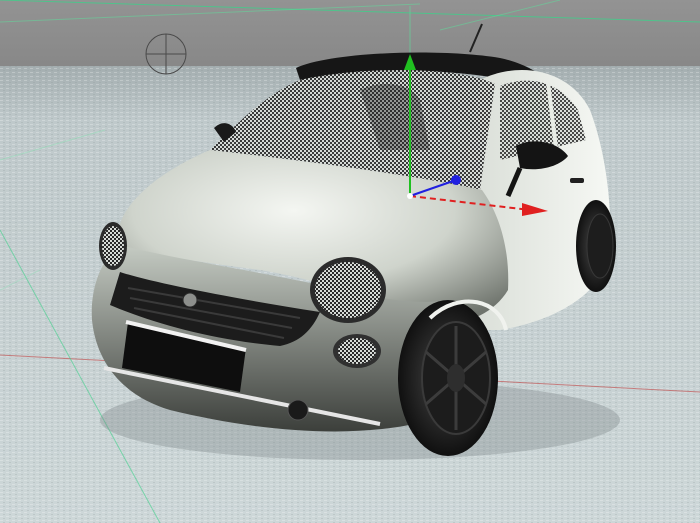  What do you see at coordinates (577, 180) in the screenshot?
I see `door-handle` at bounding box center [577, 180].